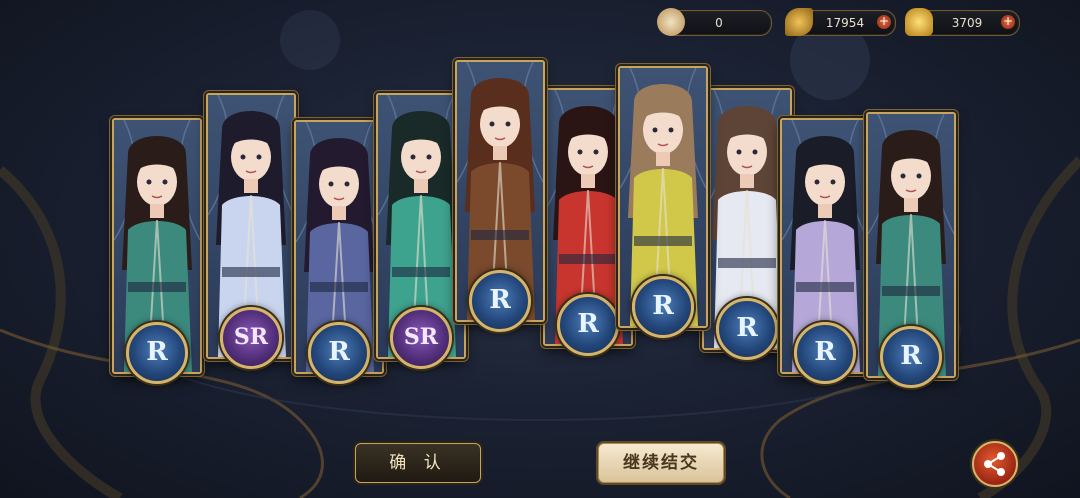  What do you see at coordinates (661, 463) in the screenshot?
I see `continue-recruit-button: 继续结交` at bounding box center [661, 463].